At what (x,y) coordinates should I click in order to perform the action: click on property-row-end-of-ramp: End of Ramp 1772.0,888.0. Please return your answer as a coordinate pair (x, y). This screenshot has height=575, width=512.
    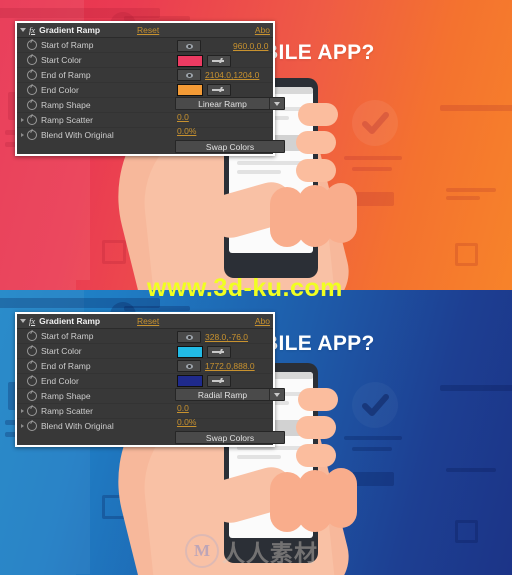
    Looking at the image, I should click on (145, 366).